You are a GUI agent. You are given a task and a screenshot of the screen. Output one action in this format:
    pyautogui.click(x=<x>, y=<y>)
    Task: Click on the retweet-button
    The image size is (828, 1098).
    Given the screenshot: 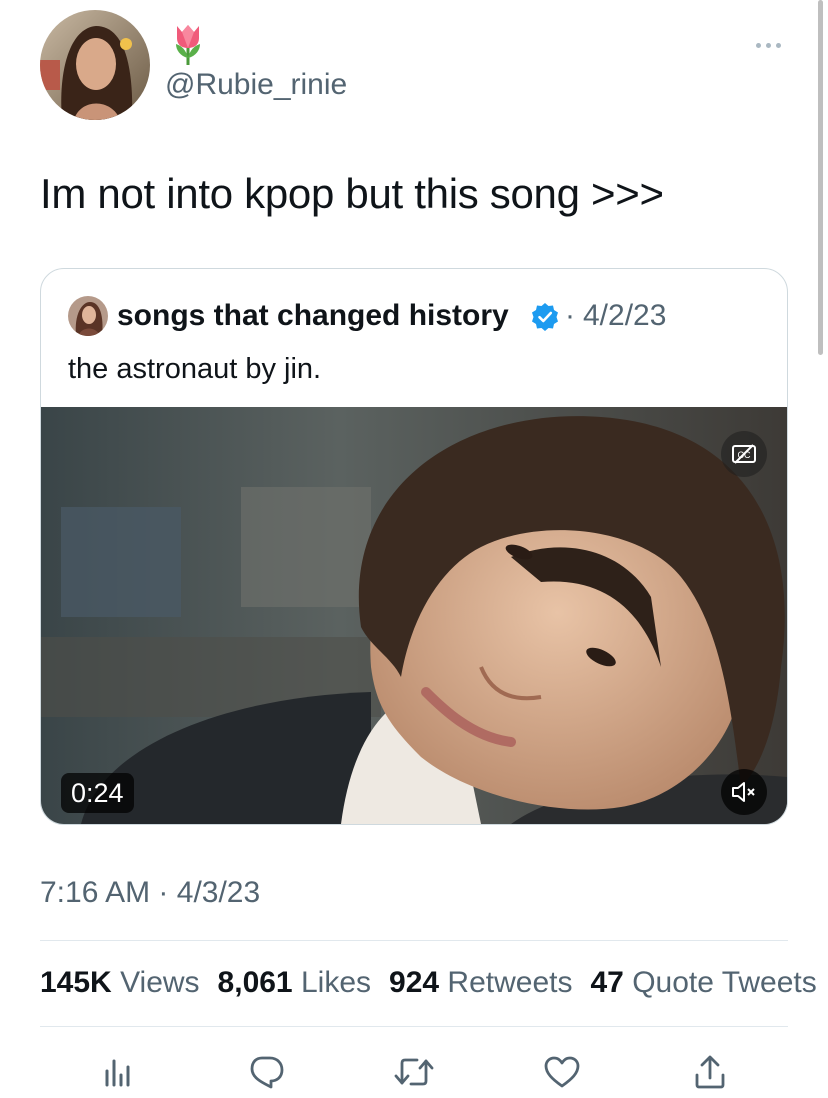 What is the action you would take?
    pyautogui.click(x=414, y=1072)
    